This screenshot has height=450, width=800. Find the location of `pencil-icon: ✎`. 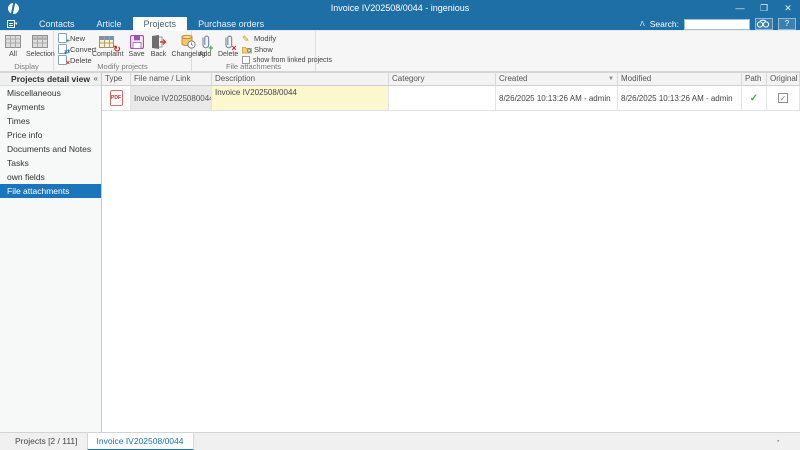

pencil-icon: ✎ is located at coordinates (246, 39).